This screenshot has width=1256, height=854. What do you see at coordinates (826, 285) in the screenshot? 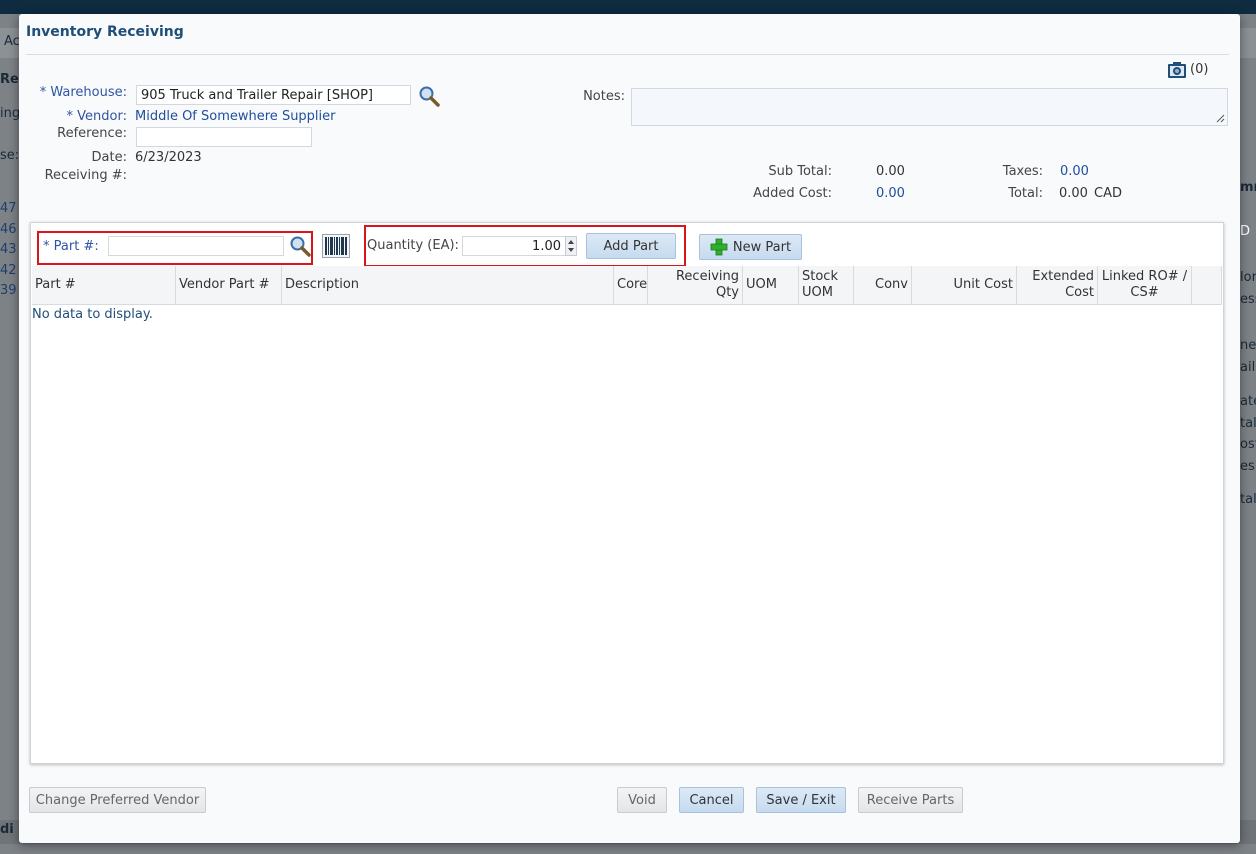
I see `column-stock-uom: Stock UOM` at bounding box center [826, 285].